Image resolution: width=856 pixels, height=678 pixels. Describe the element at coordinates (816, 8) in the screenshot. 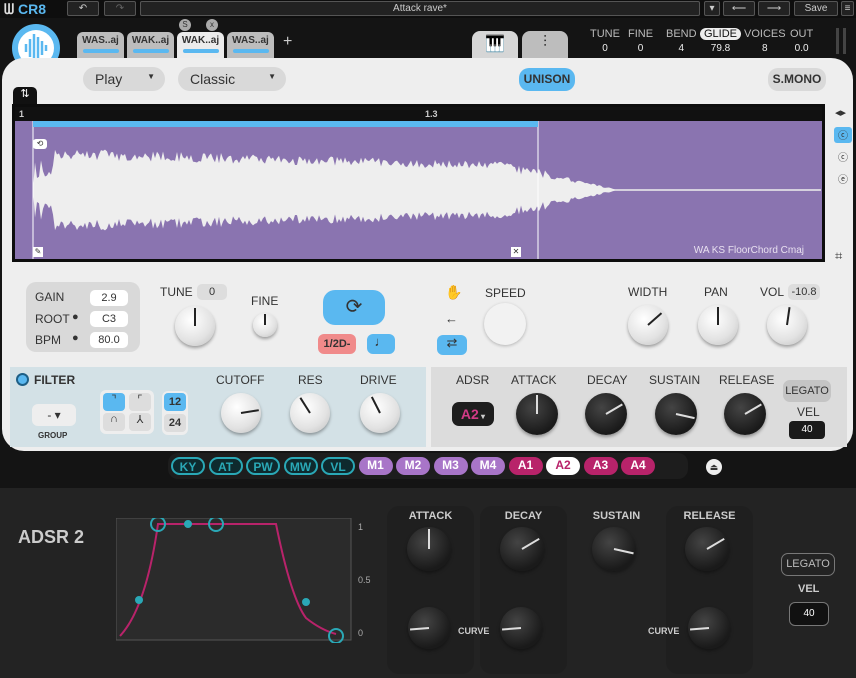

I see `save-button: Save` at that location.